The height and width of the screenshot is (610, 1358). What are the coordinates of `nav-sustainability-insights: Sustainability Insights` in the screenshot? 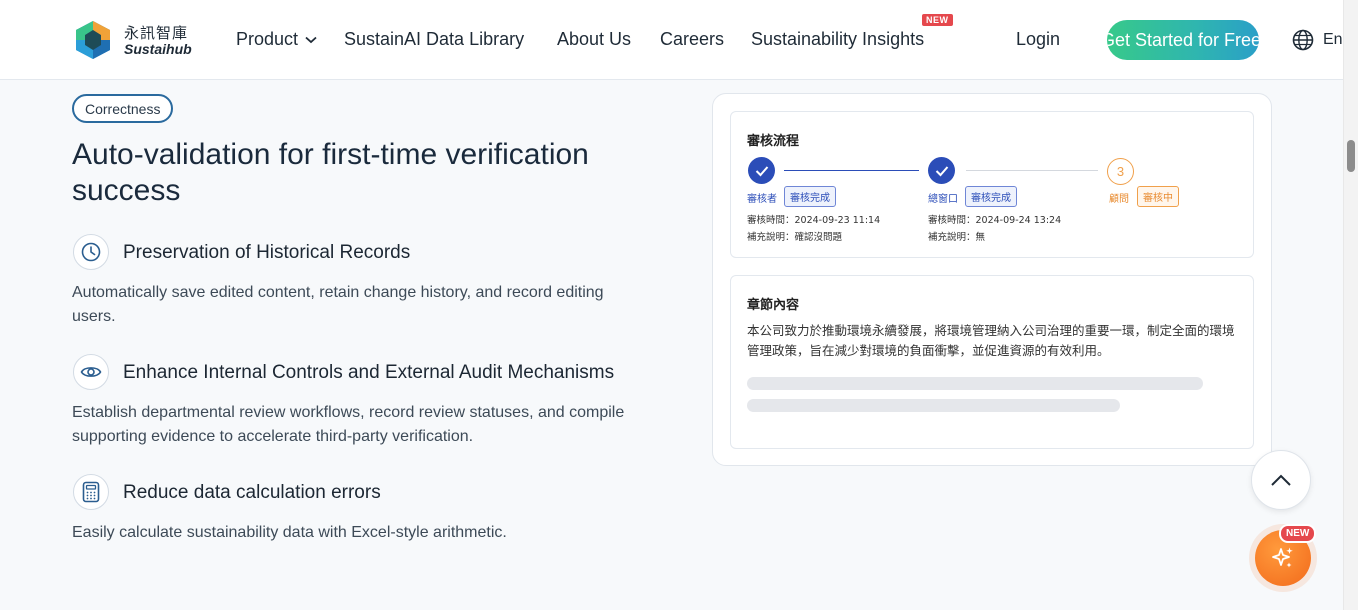 It's located at (837, 39).